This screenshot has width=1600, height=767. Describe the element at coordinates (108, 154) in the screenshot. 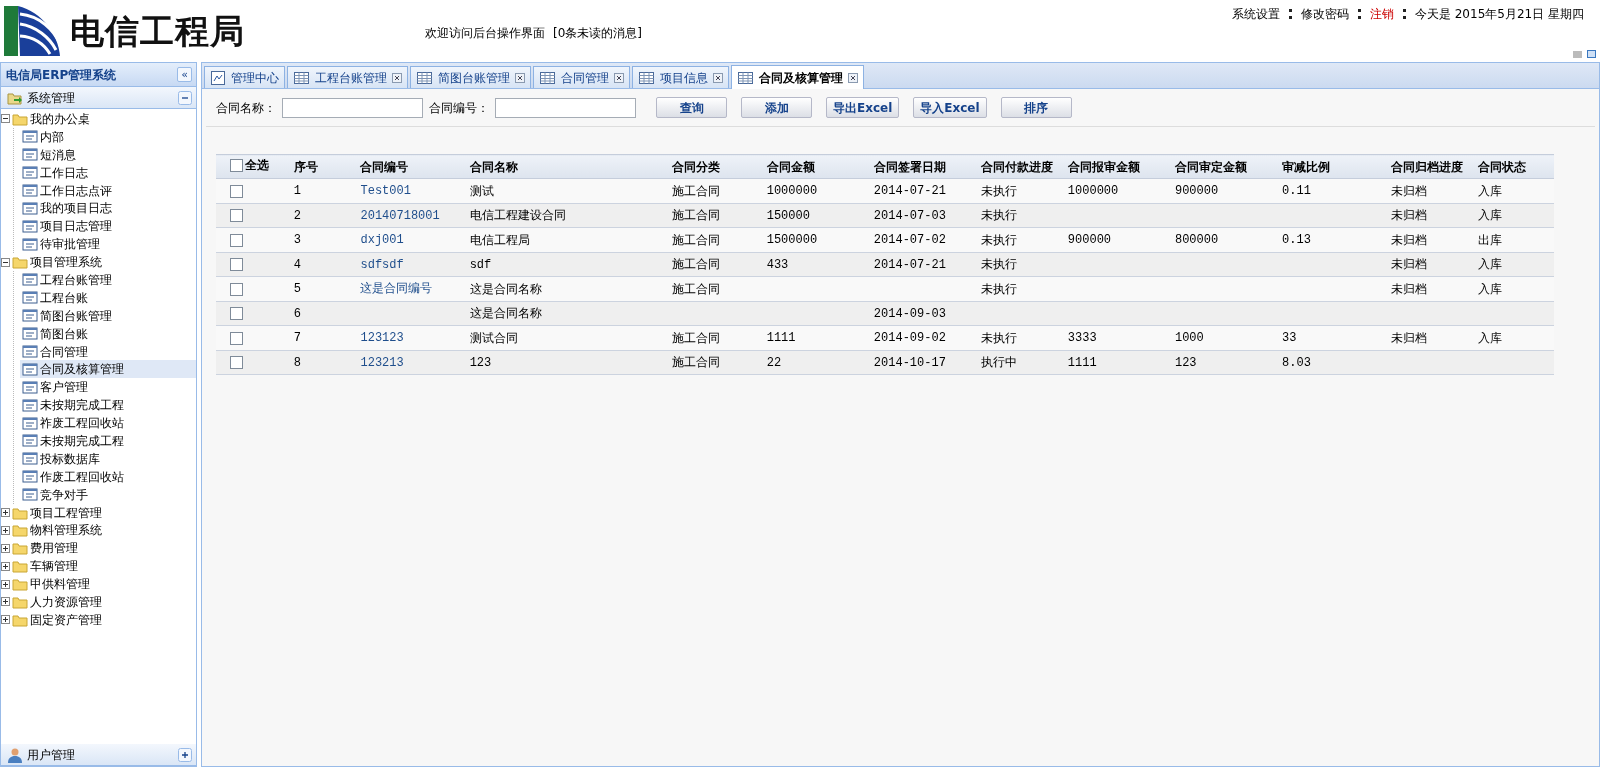

I see `tree-item: 短消息` at that location.